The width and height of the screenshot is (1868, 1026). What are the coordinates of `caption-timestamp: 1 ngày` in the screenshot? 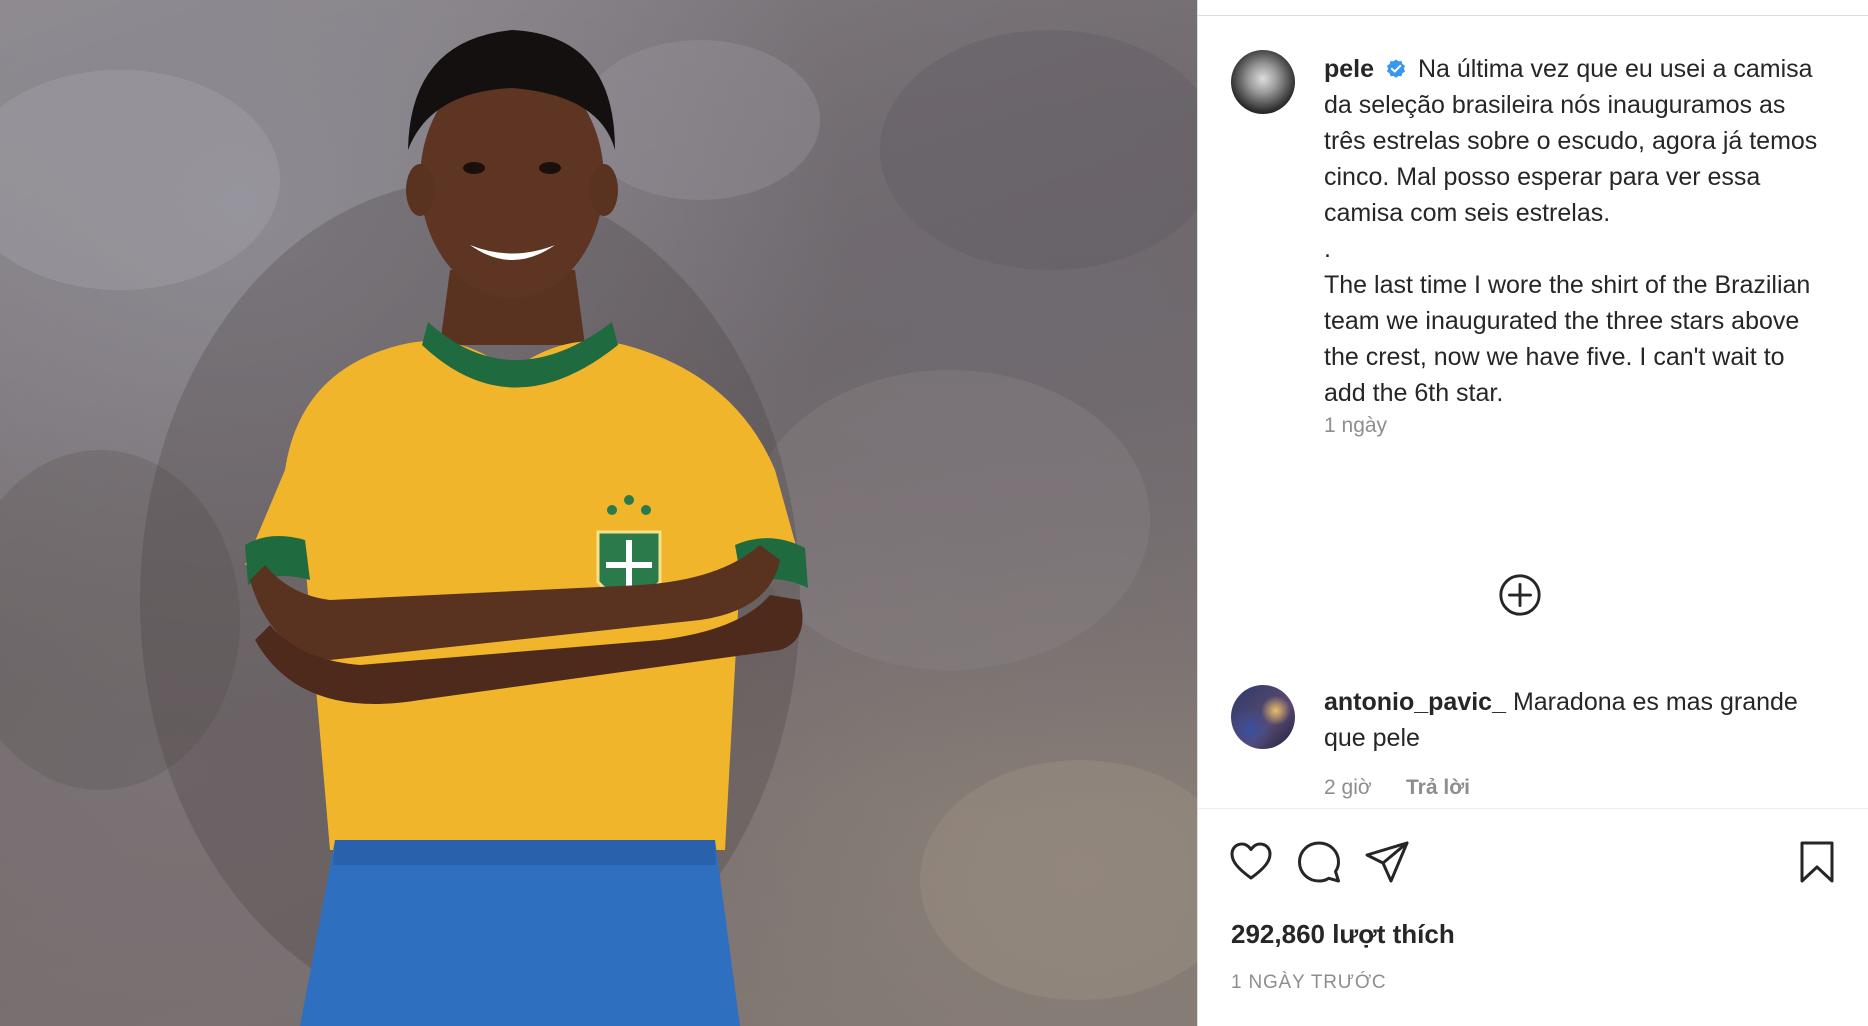 It's located at (1355, 426).